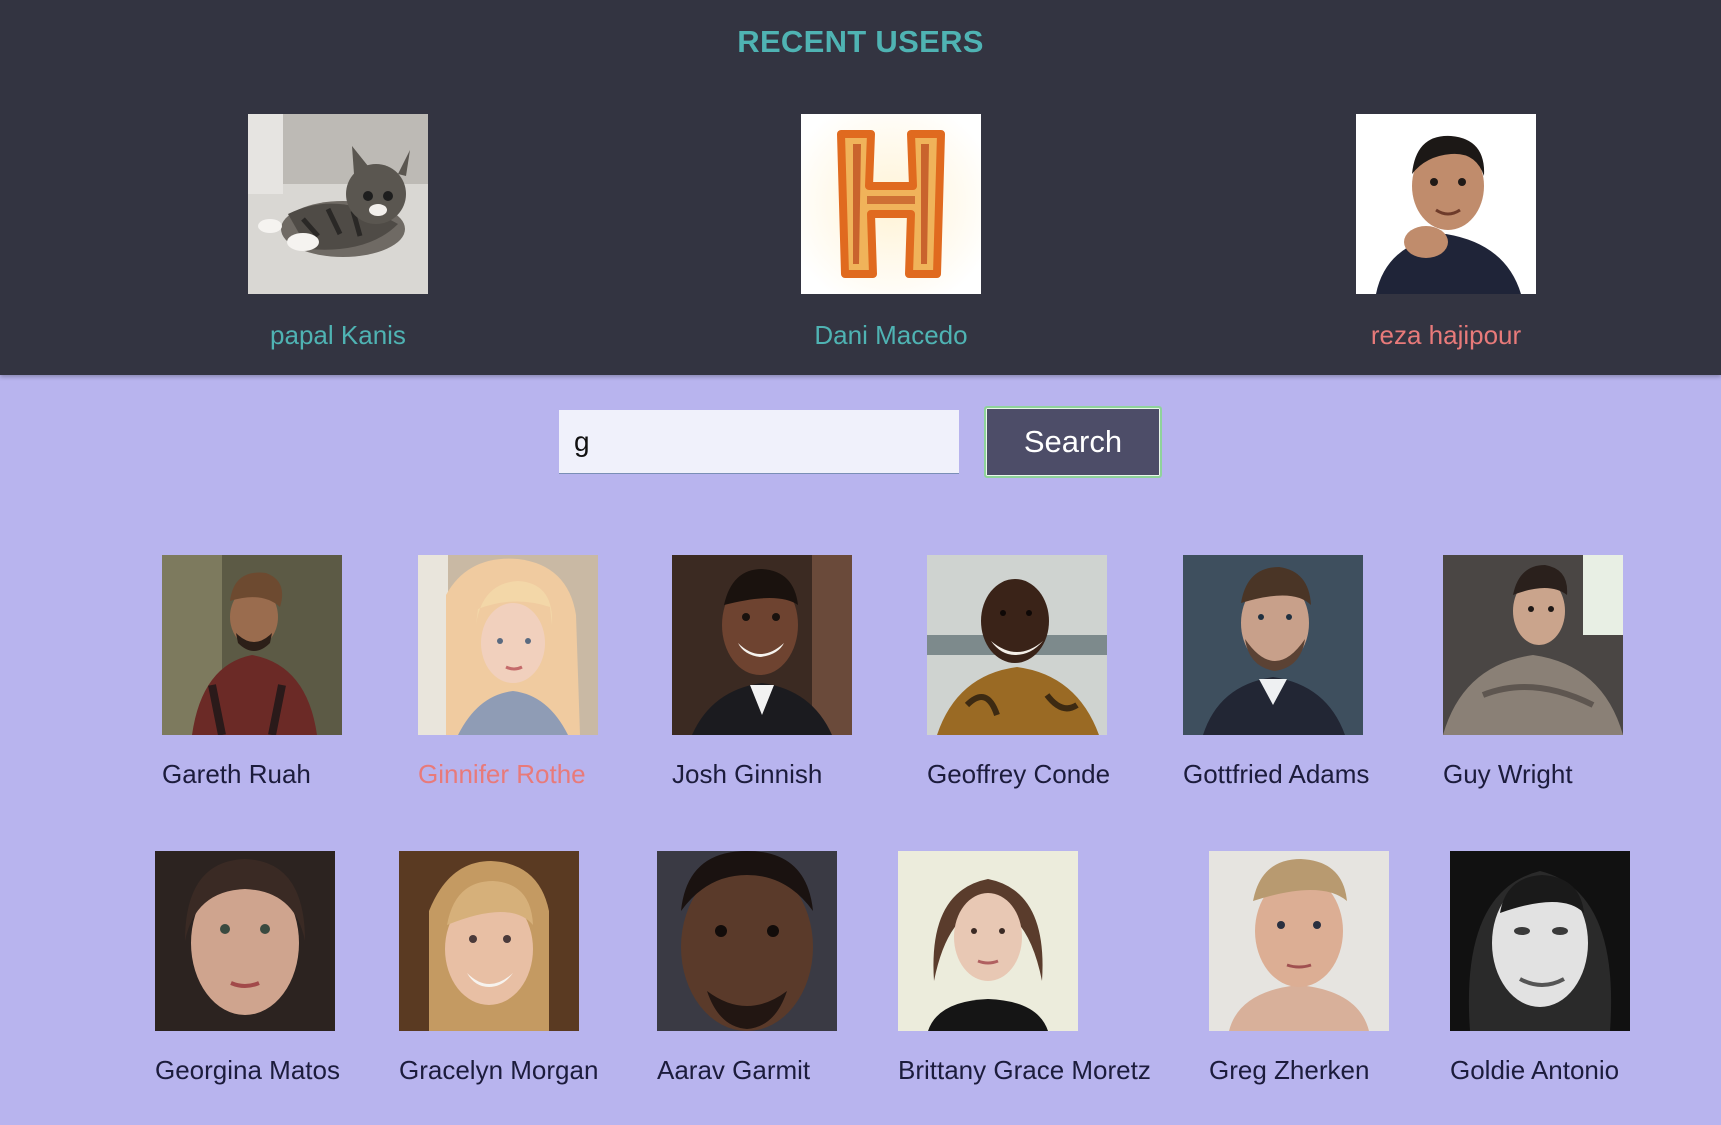 The width and height of the screenshot is (1721, 1125). I want to click on user-name: Aarav Garmit, so click(792, 1070).